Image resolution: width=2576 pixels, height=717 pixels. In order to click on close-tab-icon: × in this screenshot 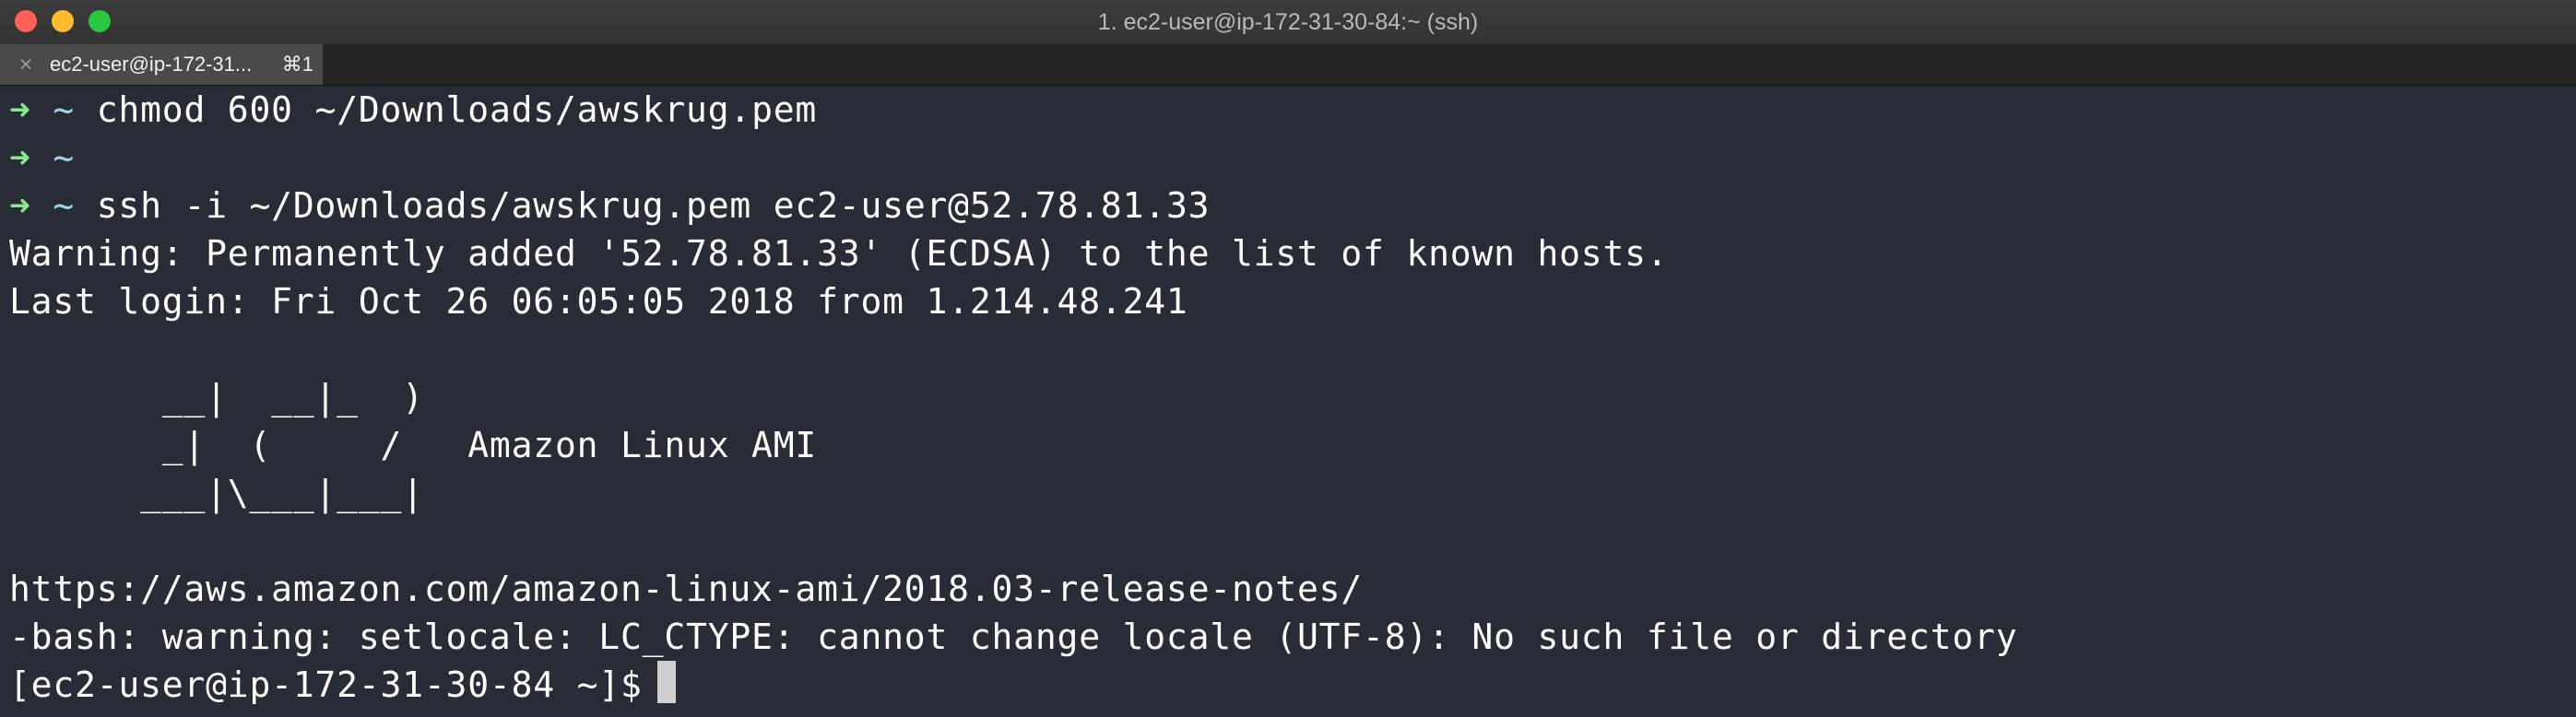, I will do `click(26, 64)`.